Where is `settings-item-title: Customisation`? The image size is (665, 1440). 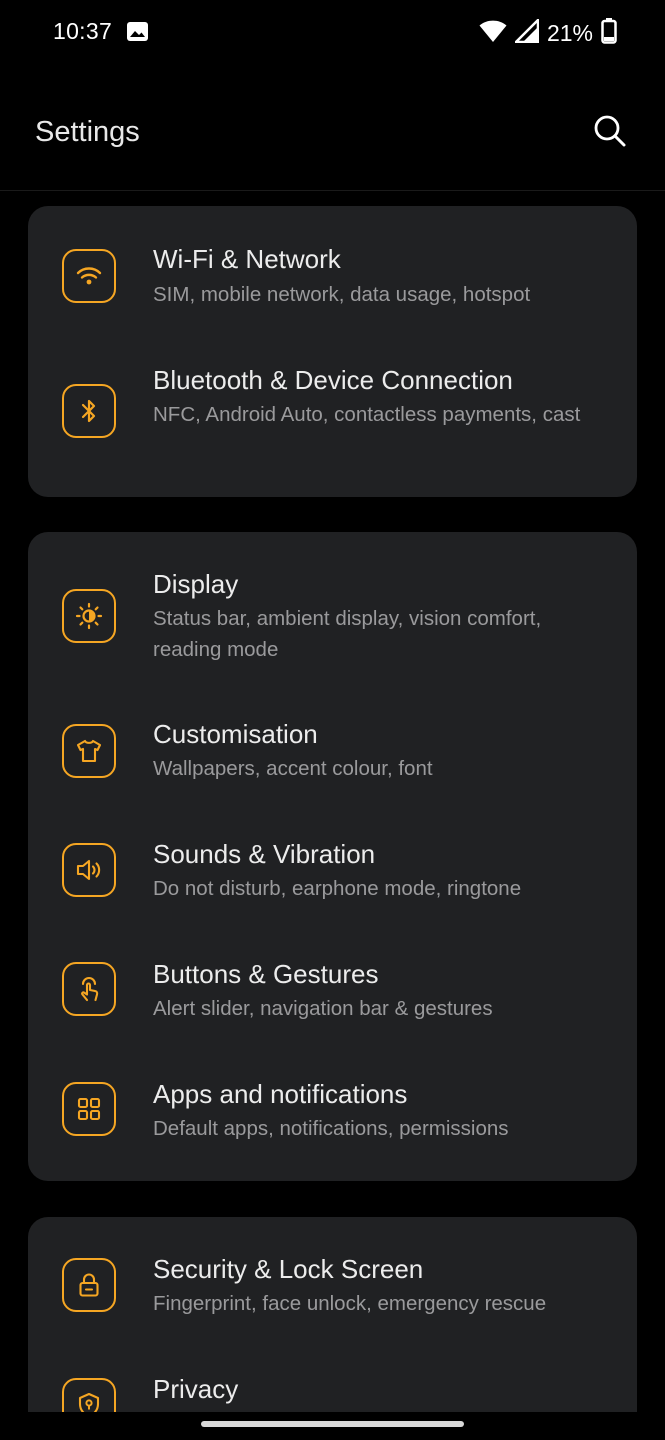
settings-item-title: Customisation is located at coordinates (235, 734).